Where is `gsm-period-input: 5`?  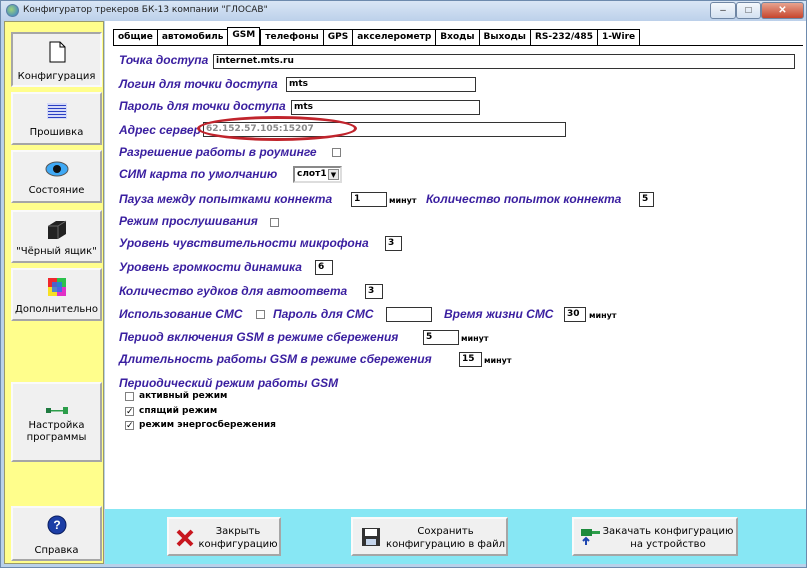 gsm-period-input: 5 is located at coordinates (441, 337).